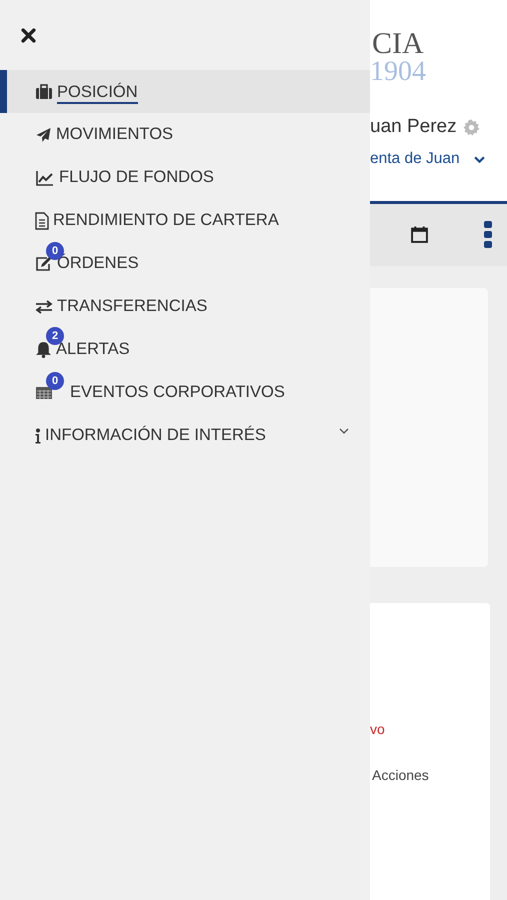 This screenshot has height=900, width=507. Describe the element at coordinates (413, 127) in the screenshot. I see `user-name: uan Perez` at that location.